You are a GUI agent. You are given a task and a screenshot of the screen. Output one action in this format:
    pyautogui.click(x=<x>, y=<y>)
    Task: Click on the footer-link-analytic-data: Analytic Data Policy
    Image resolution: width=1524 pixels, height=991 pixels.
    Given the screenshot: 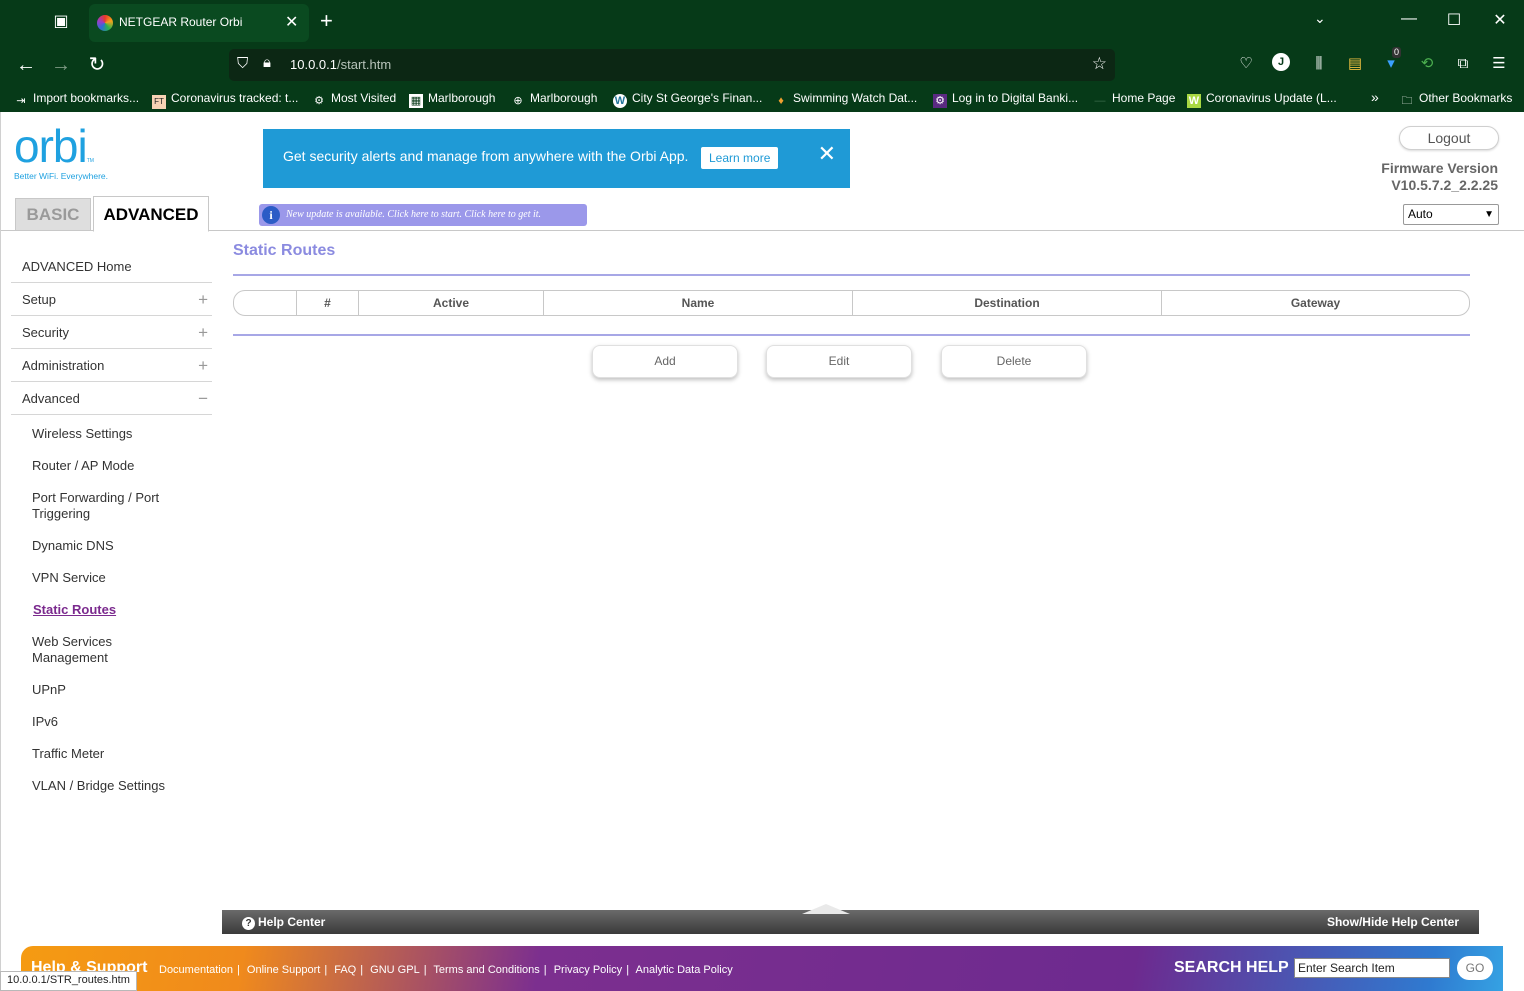 What is the action you would take?
    pyautogui.click(x=684, y=970)
    